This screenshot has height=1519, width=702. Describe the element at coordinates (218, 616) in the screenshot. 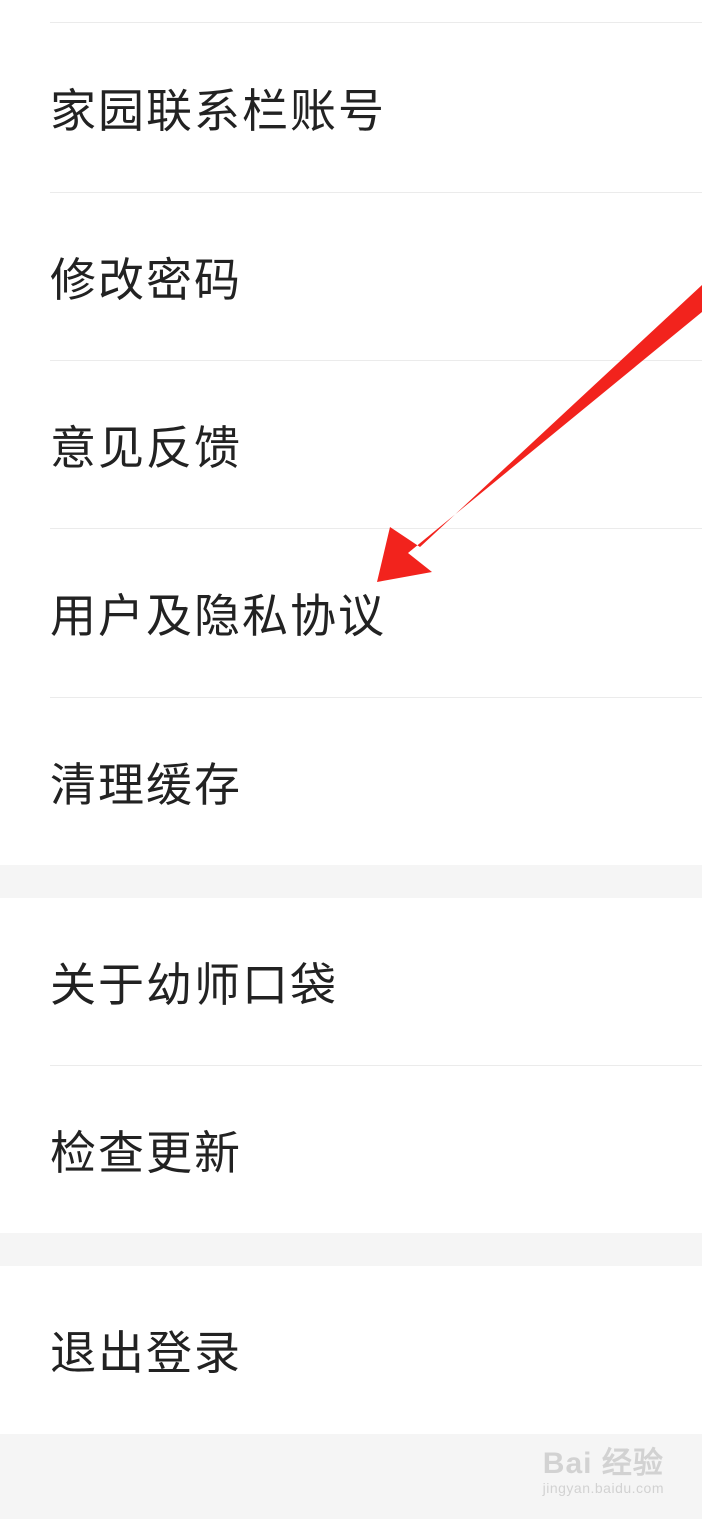

I see `menu-item-label: 用户及隐私协议` at that location.